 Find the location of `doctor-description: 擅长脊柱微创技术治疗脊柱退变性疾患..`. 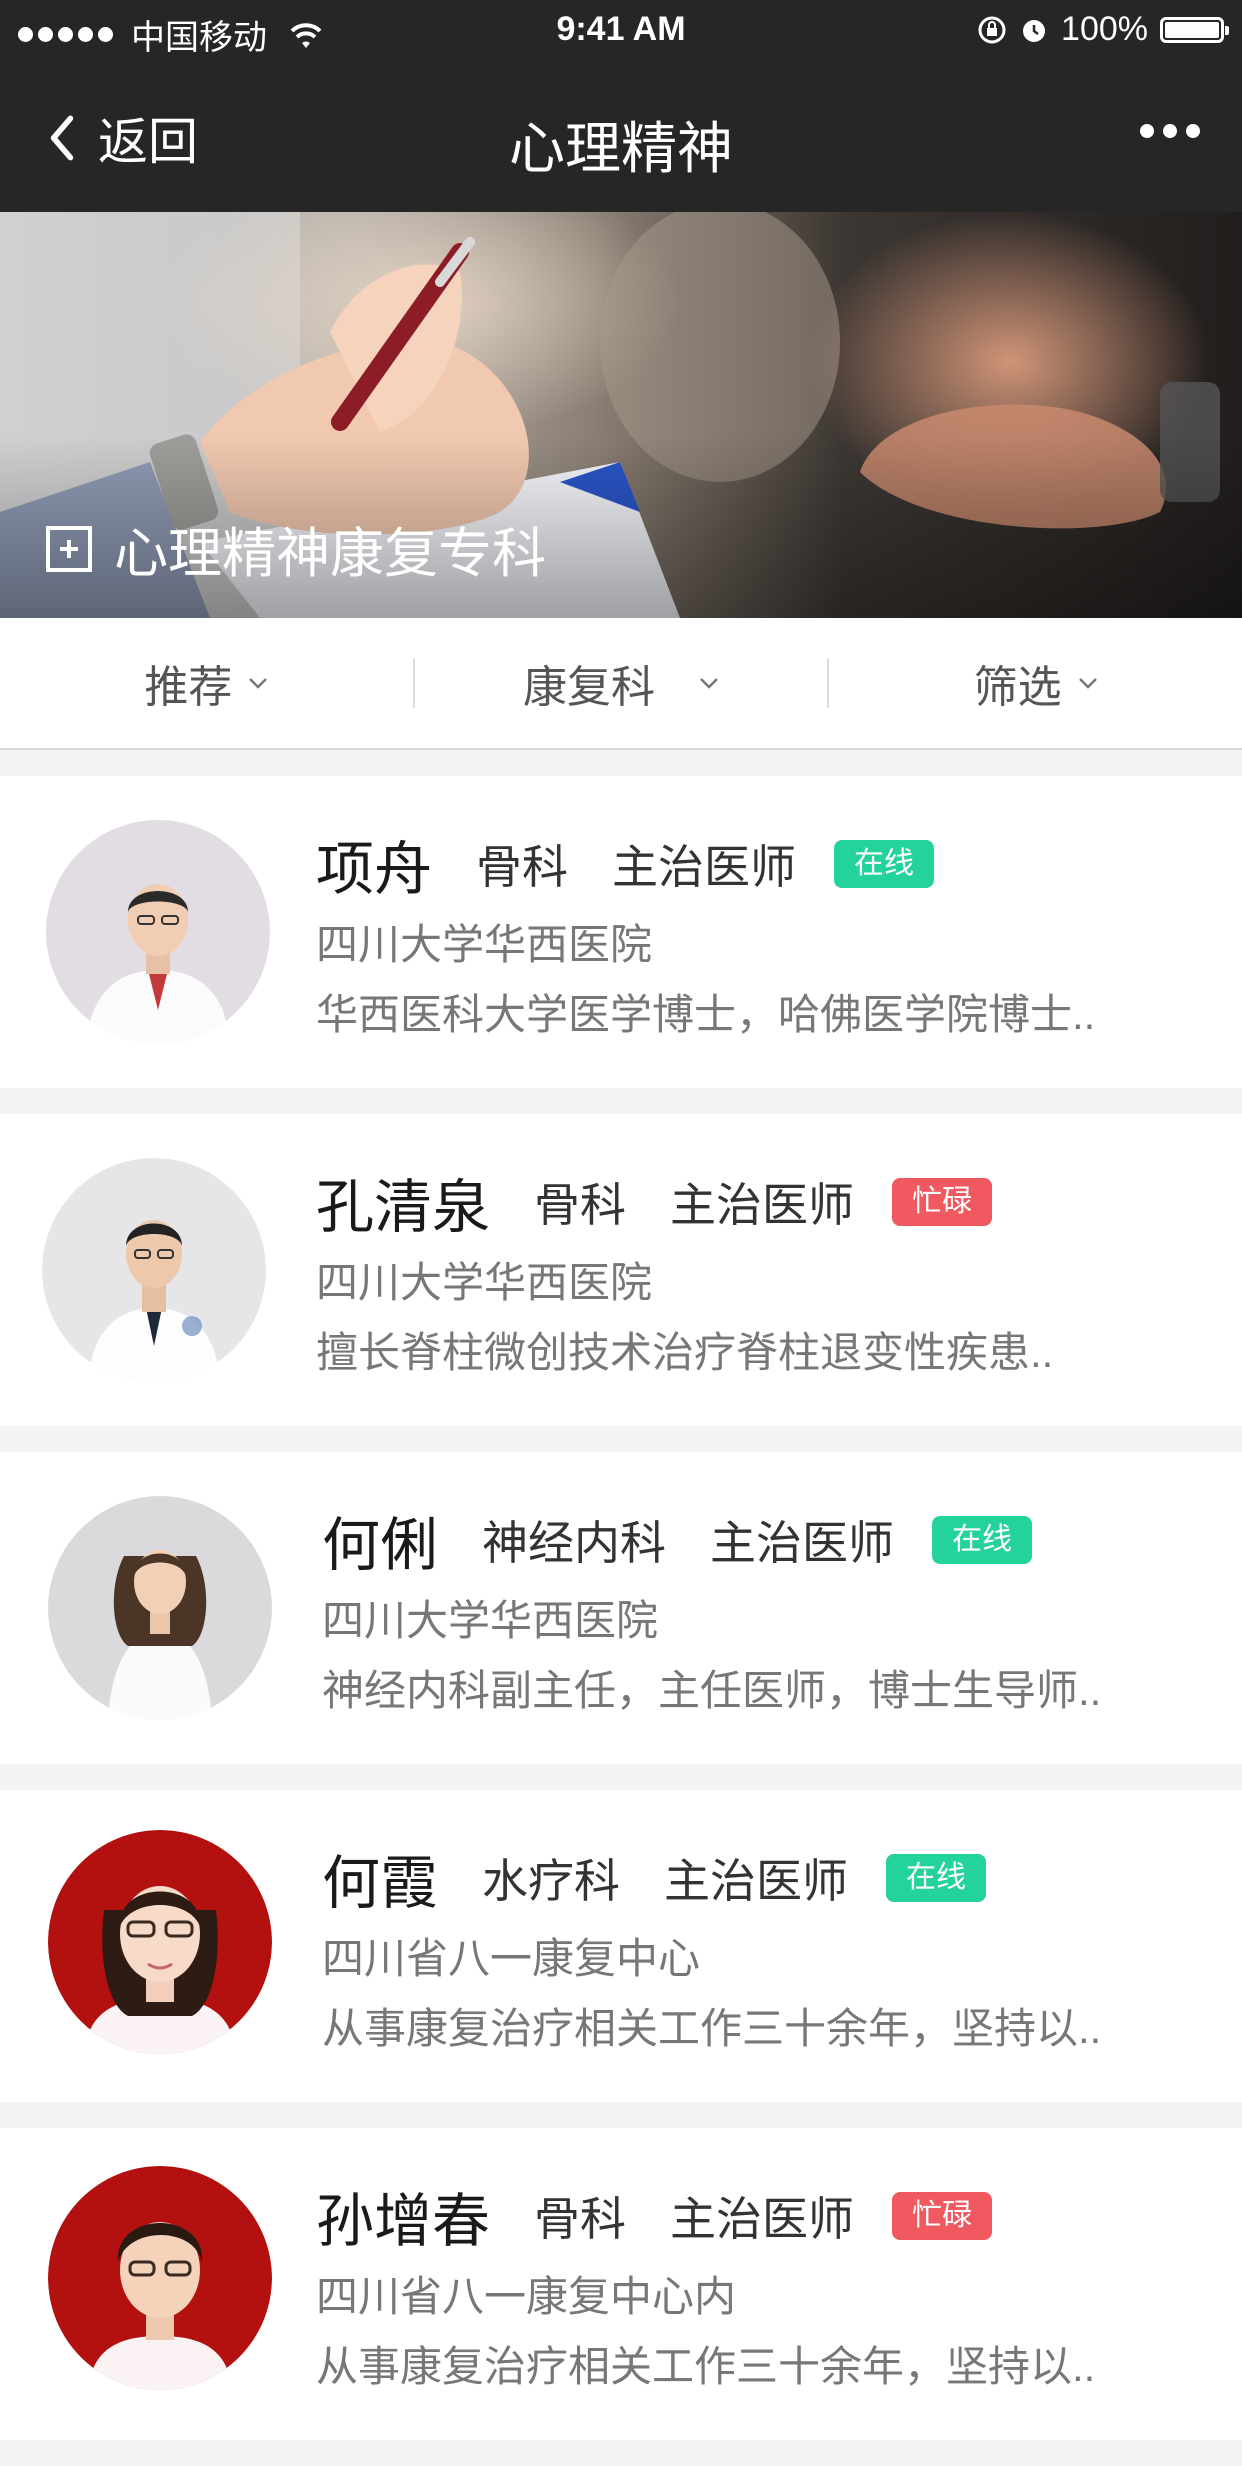

doctor-description: 擅长脊柱微创技术治疗脊柱退变性疾患.. is located at coordinates (685, 1352).